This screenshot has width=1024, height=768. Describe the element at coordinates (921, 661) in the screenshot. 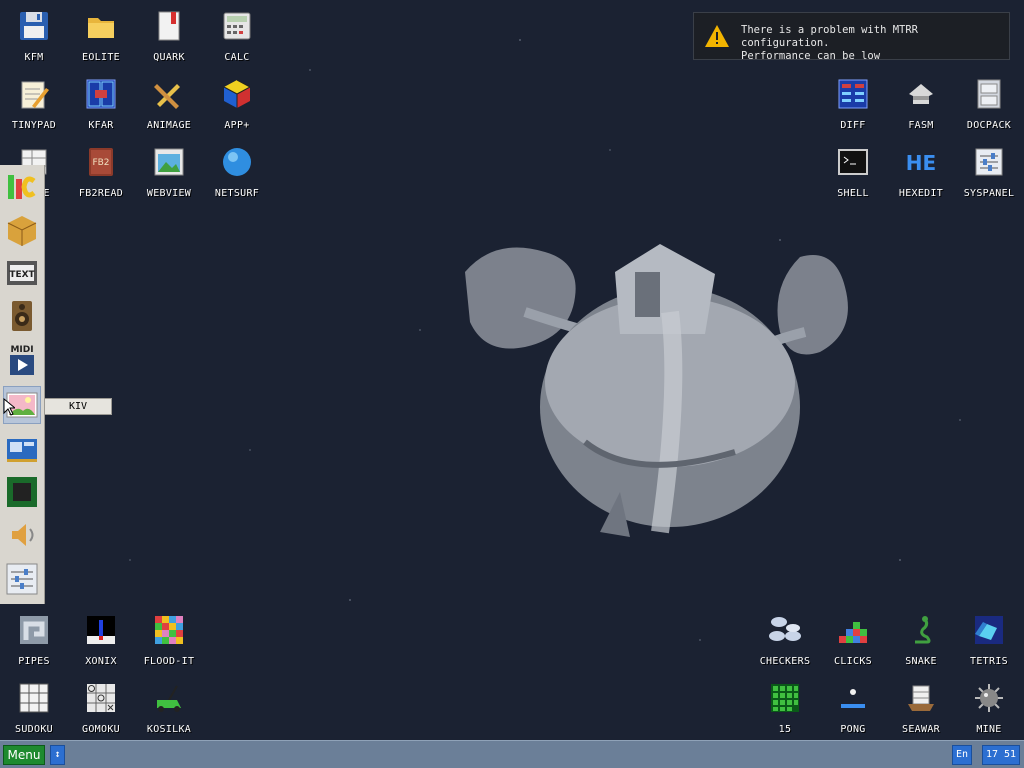

I see `icon-label: SNAKE` at that location.